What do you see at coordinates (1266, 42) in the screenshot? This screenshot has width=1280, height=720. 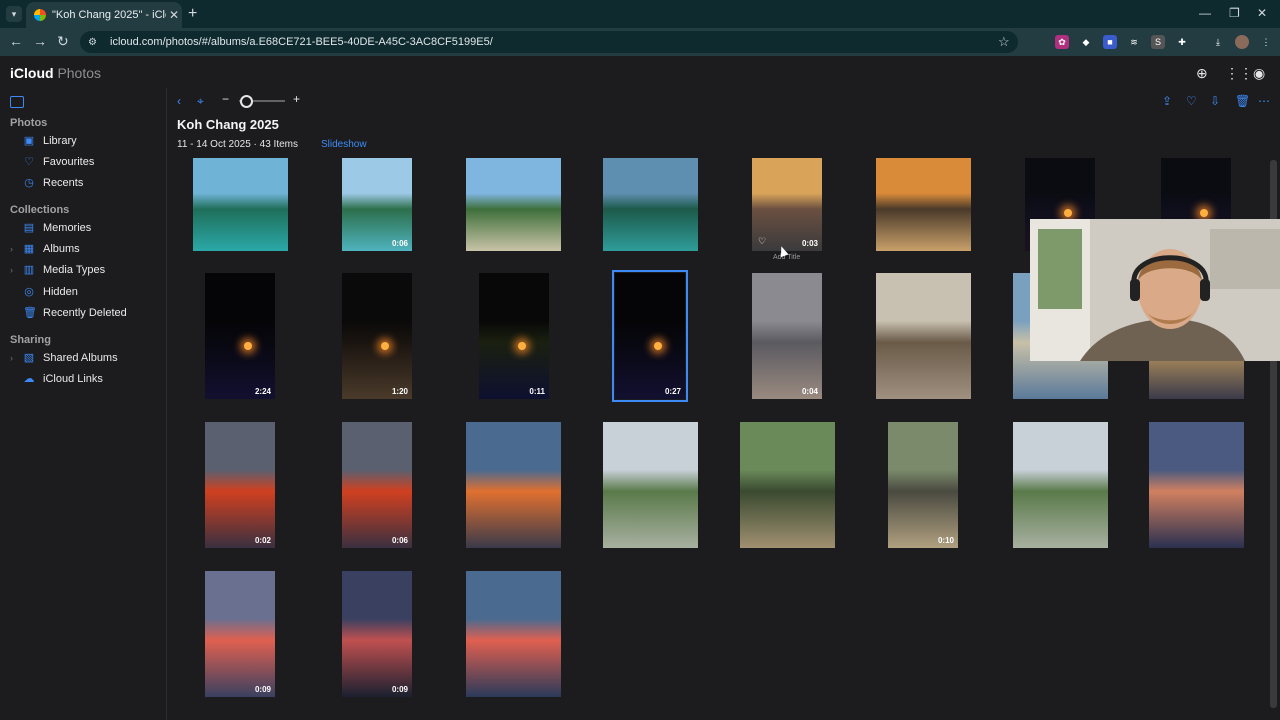 I see `browser-menu-icon: ⋮` at bounding box center [1266, 42].